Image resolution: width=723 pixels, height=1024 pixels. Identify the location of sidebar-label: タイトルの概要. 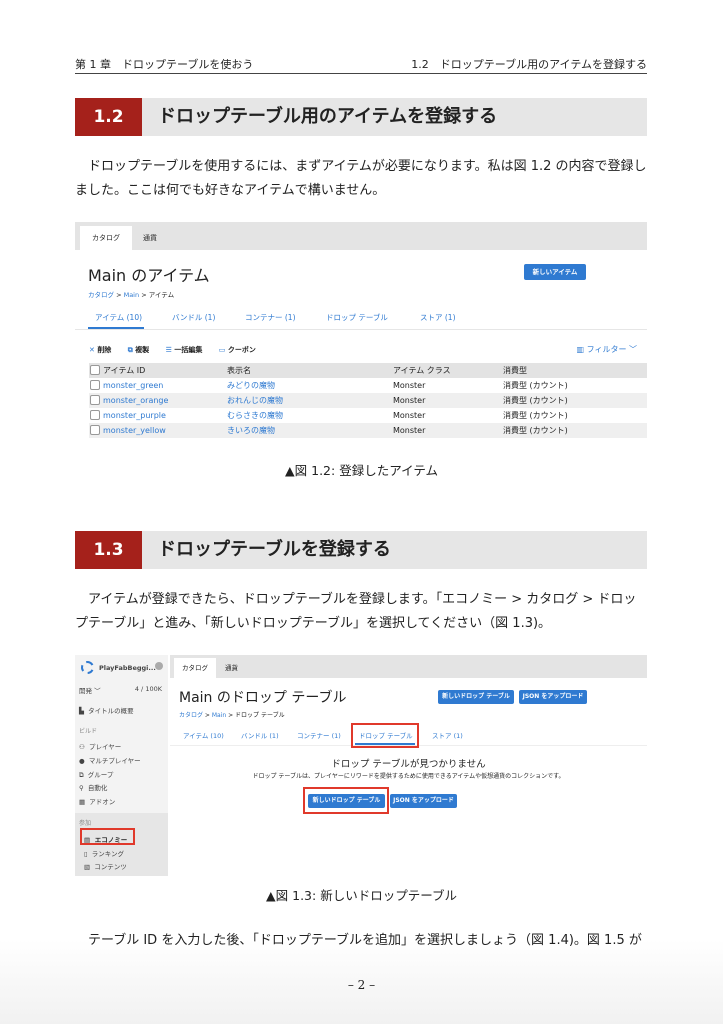
(111, 711).